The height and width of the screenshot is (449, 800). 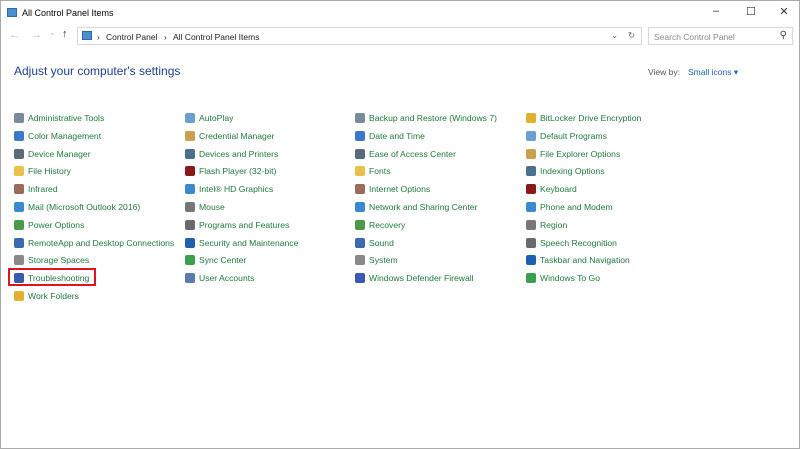 I want to click on control-panel-item-device-manager: Device Manager, so click(x=52, y=154).